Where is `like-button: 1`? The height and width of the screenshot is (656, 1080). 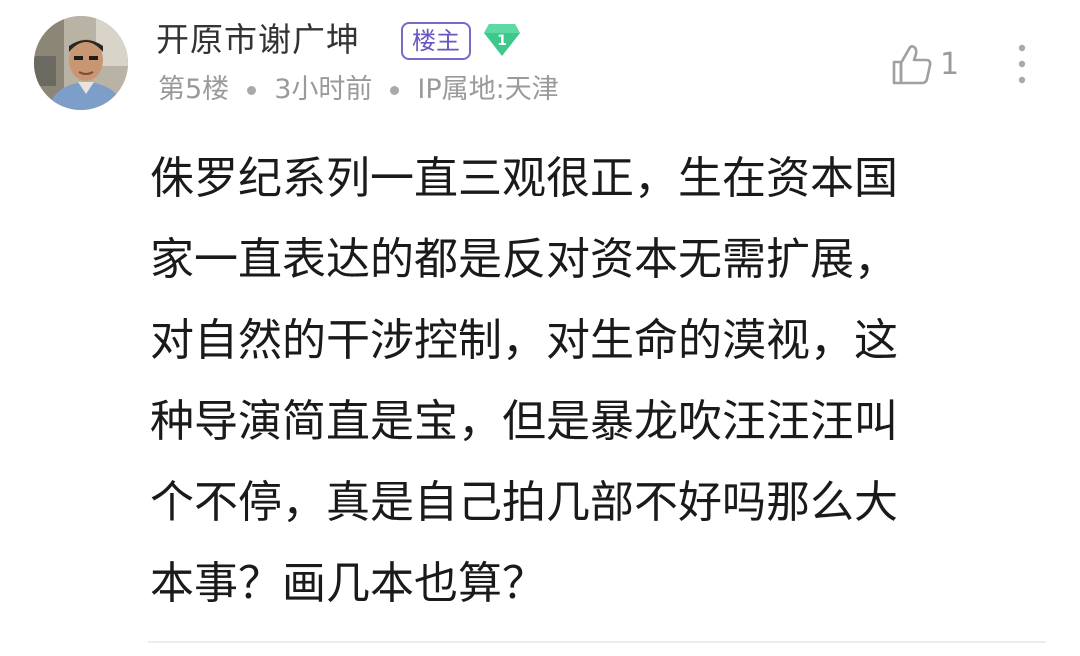 like-button: 1 is located at coordinates (924, 65).